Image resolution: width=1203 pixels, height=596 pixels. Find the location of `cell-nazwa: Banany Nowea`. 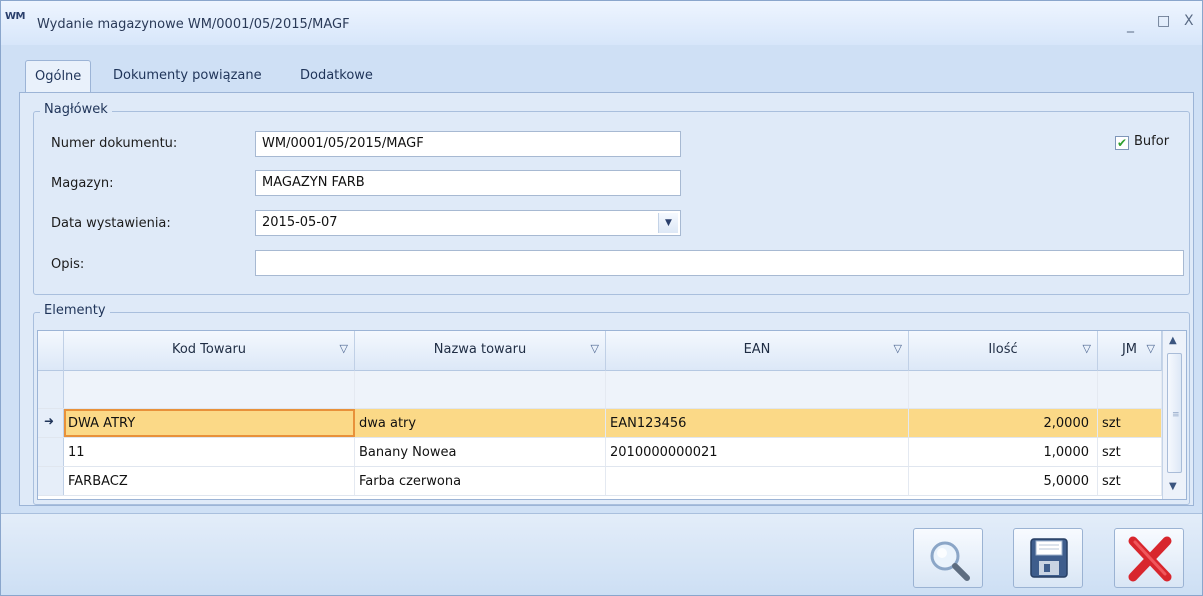

cell-nazwa: Banany Nowea is located at coordinates (480, 452).